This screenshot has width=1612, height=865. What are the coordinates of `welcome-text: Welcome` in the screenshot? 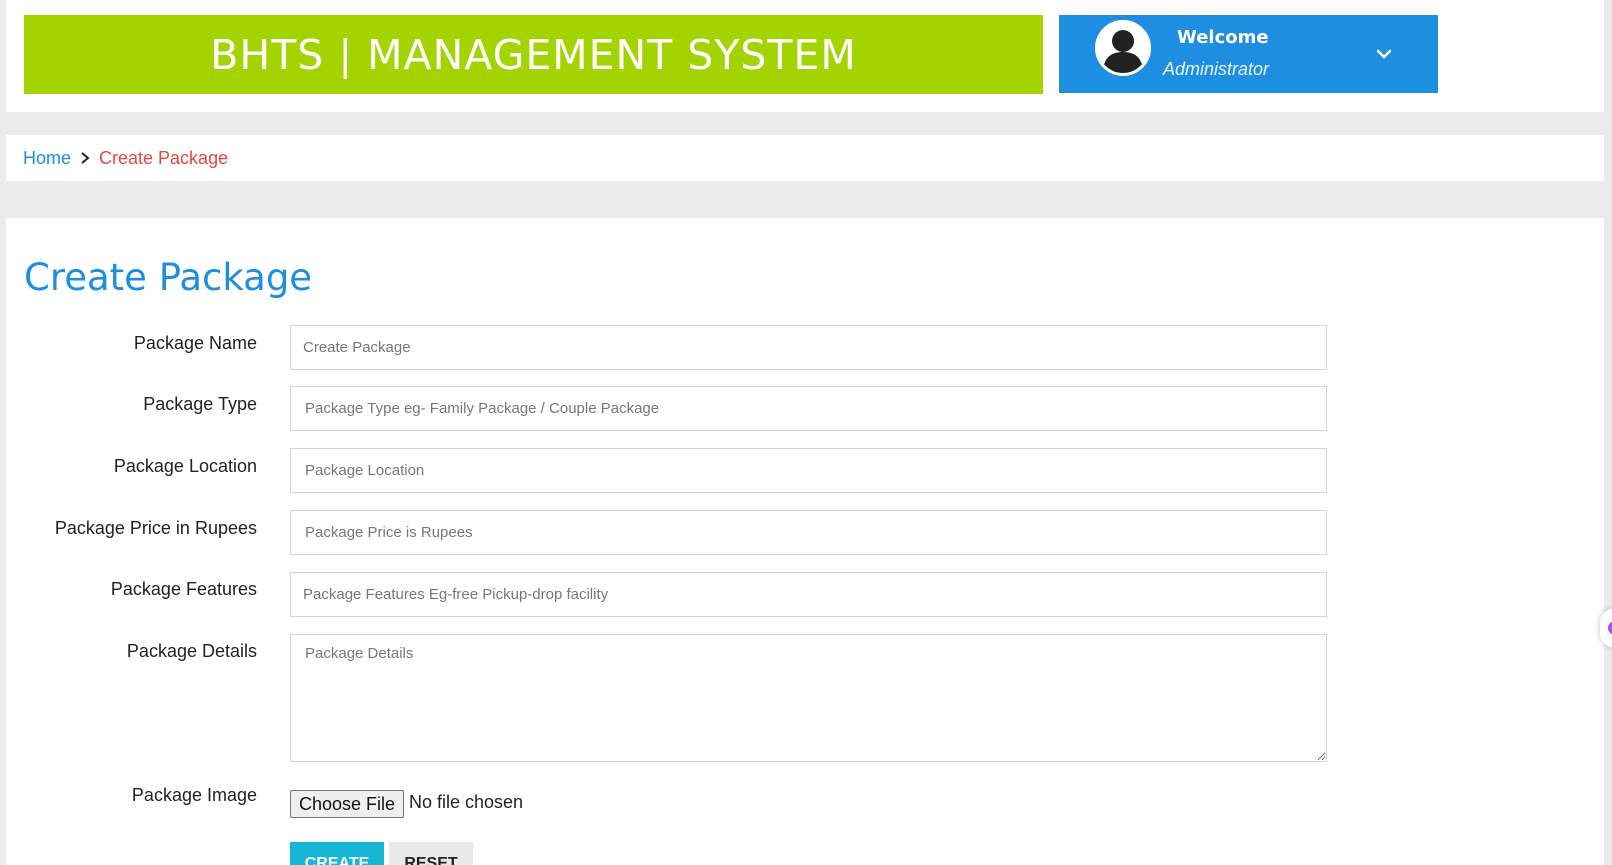 It's located at (1223, 37).